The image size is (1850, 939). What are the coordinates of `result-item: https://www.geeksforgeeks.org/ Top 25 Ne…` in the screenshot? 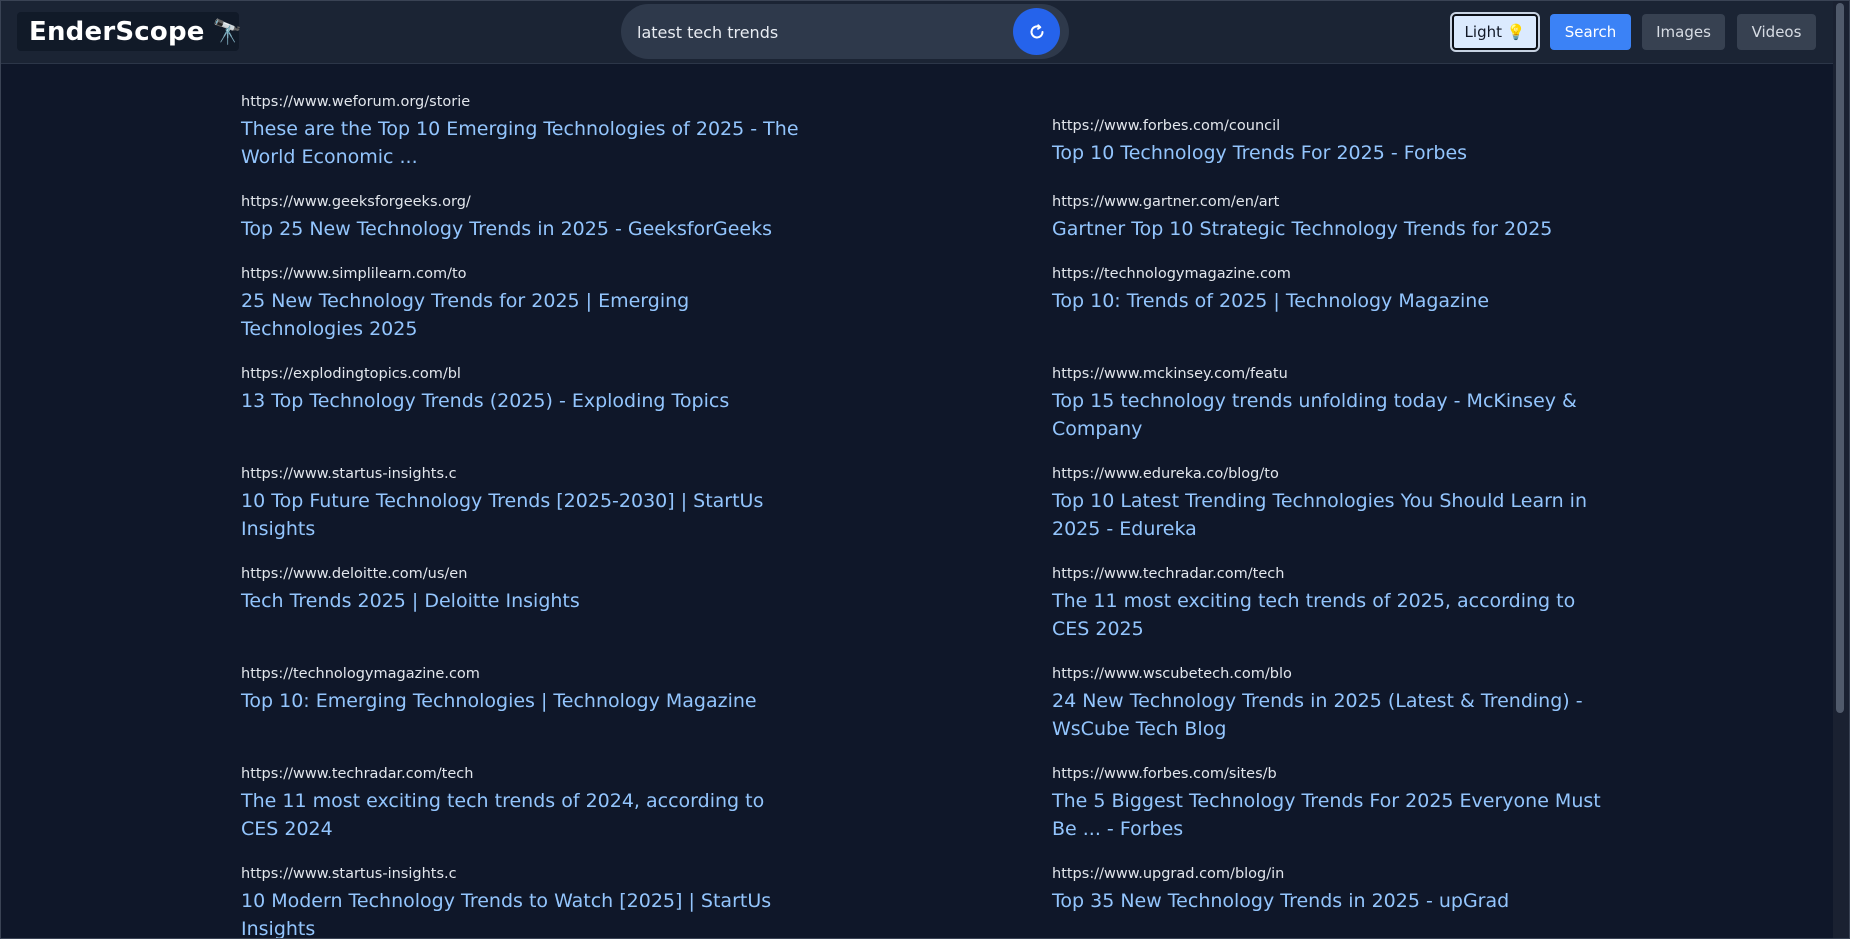 It's located at (521, 218).